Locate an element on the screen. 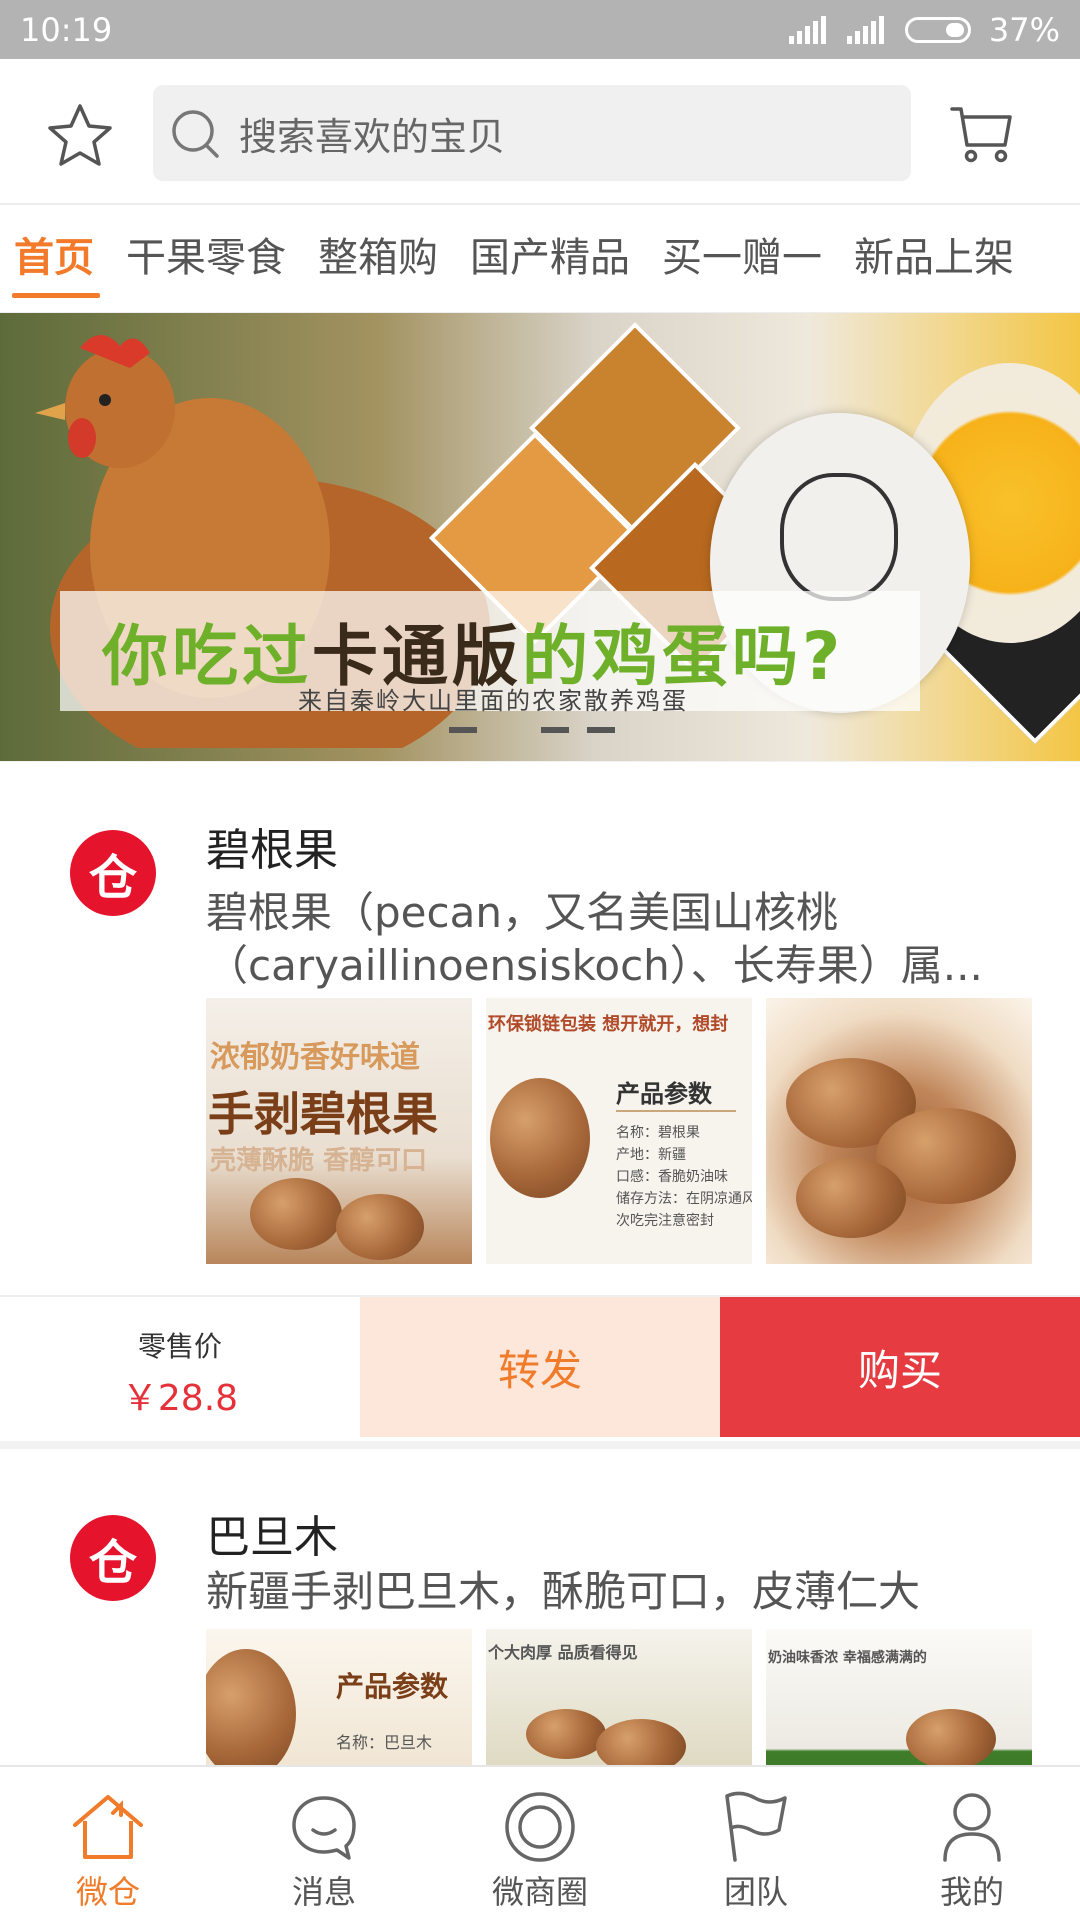 The width and height of the screenshot is (1080, 1922). flag-icon is located at coordinates (756, 1827).